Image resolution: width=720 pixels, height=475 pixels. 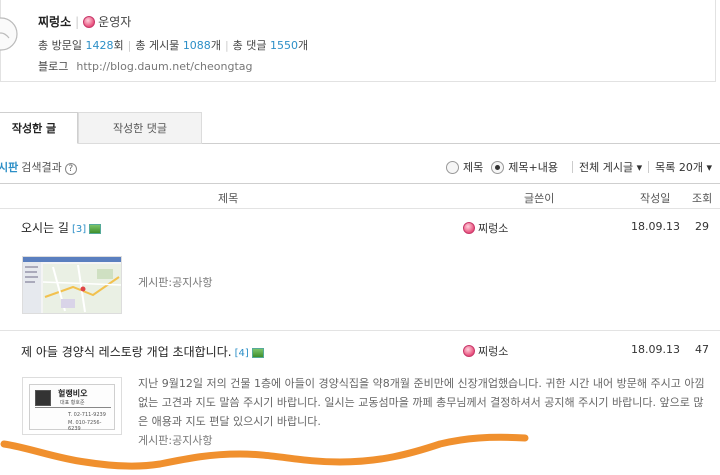 I want to click on profile-role: 운영자, so click(x=115, y=22).